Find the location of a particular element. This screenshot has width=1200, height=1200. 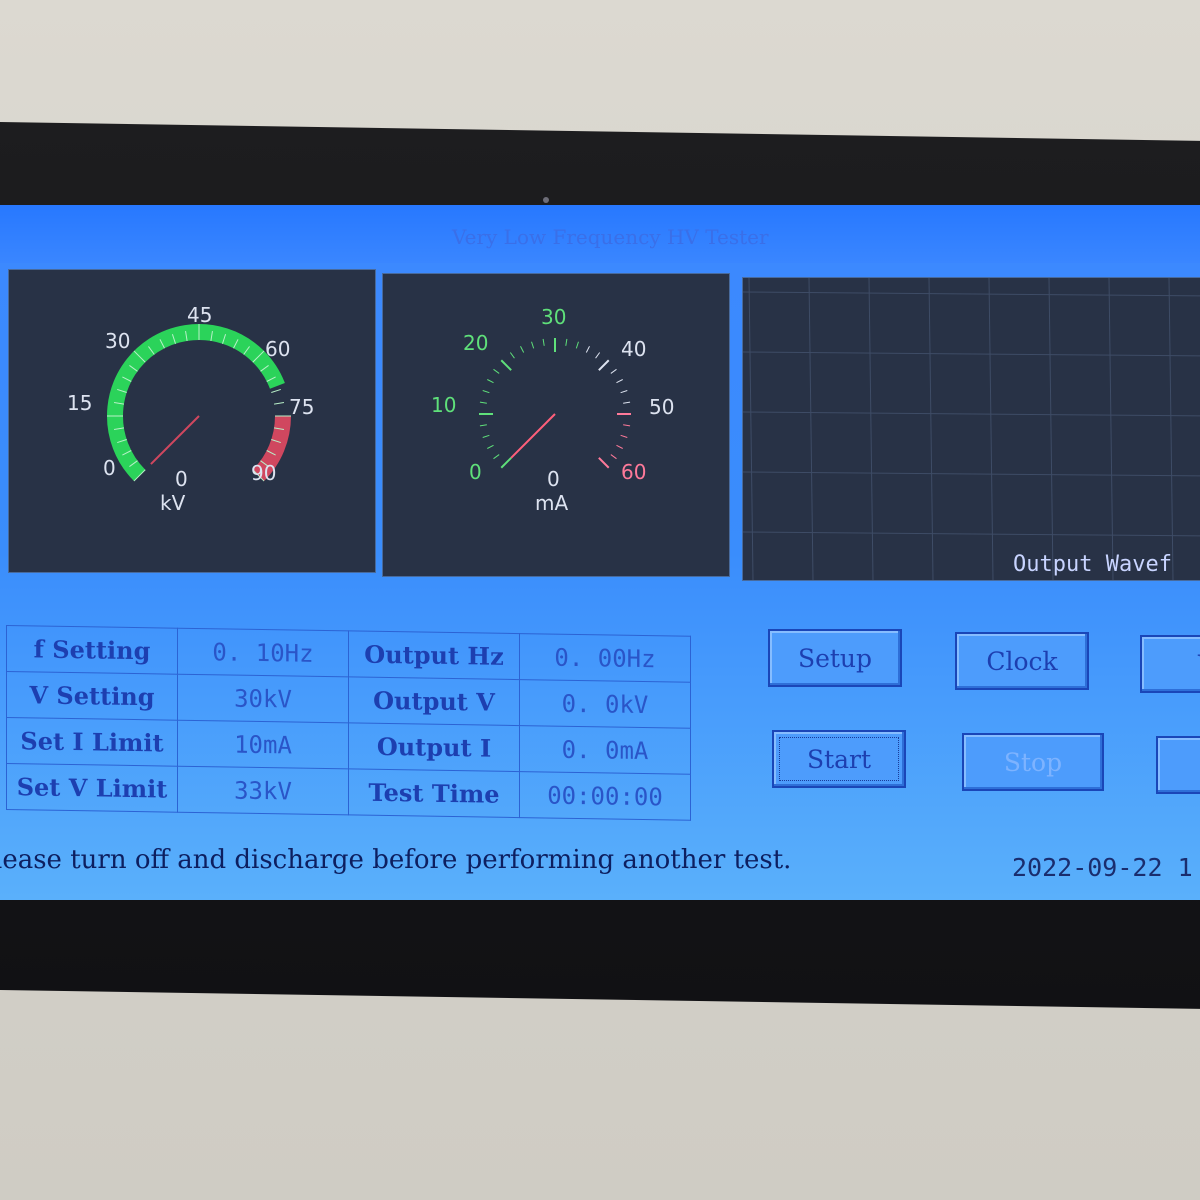

kv-tick-45: 45 is located at coordinates (199, 315).